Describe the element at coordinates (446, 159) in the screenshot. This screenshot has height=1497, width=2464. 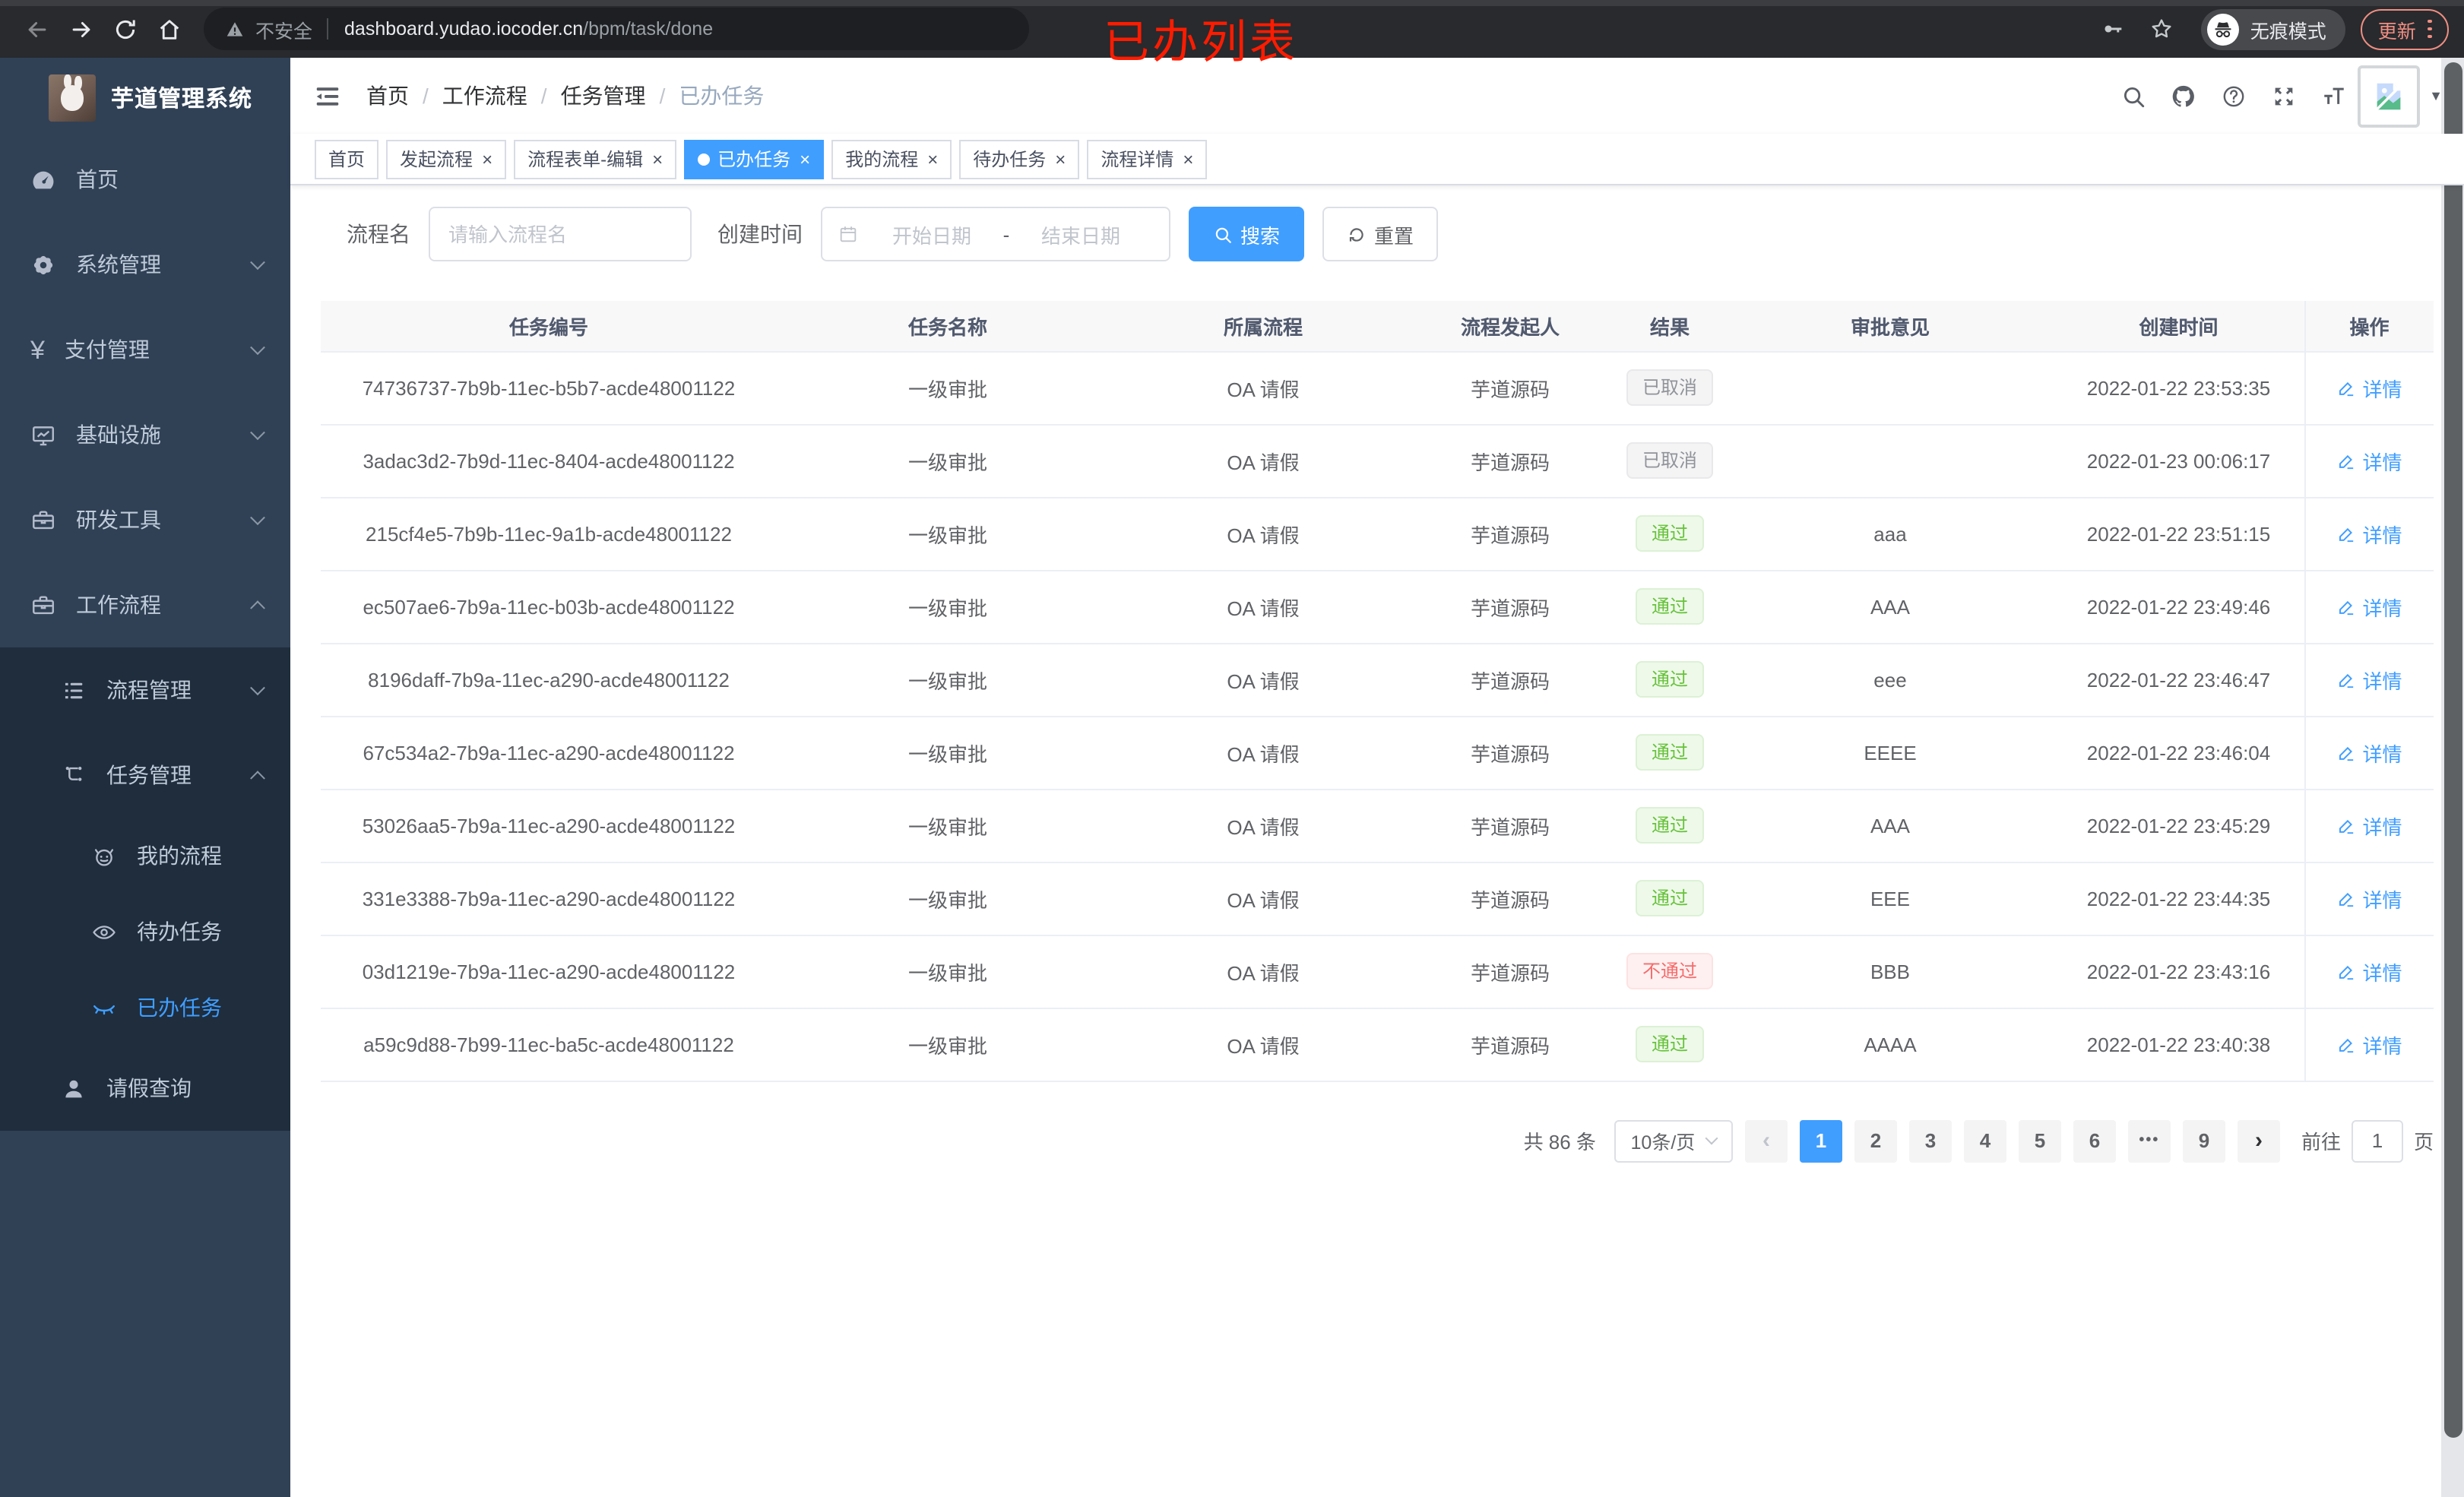
I see `tab: 发起流程 ×` at that location.